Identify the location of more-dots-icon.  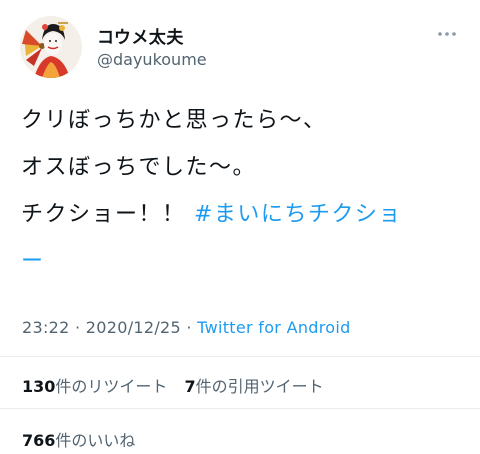
(447, 34).